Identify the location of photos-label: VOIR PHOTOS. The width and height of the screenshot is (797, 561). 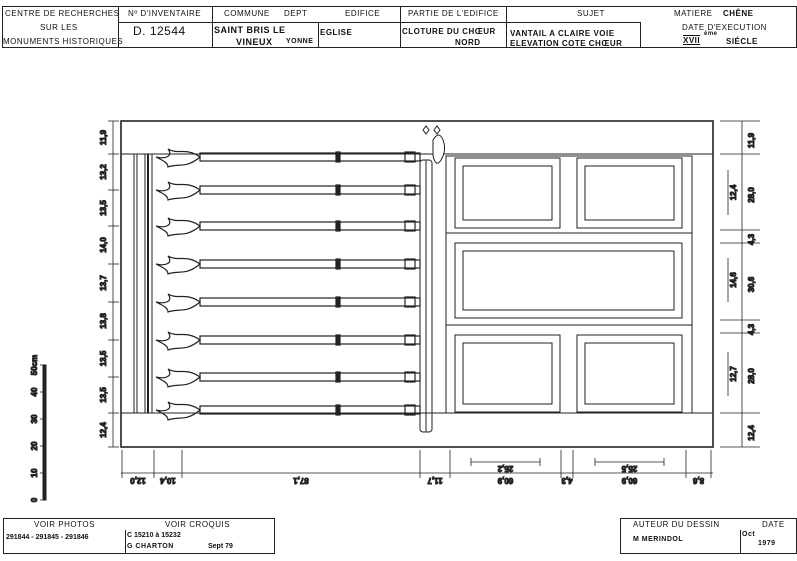
(64, 524).